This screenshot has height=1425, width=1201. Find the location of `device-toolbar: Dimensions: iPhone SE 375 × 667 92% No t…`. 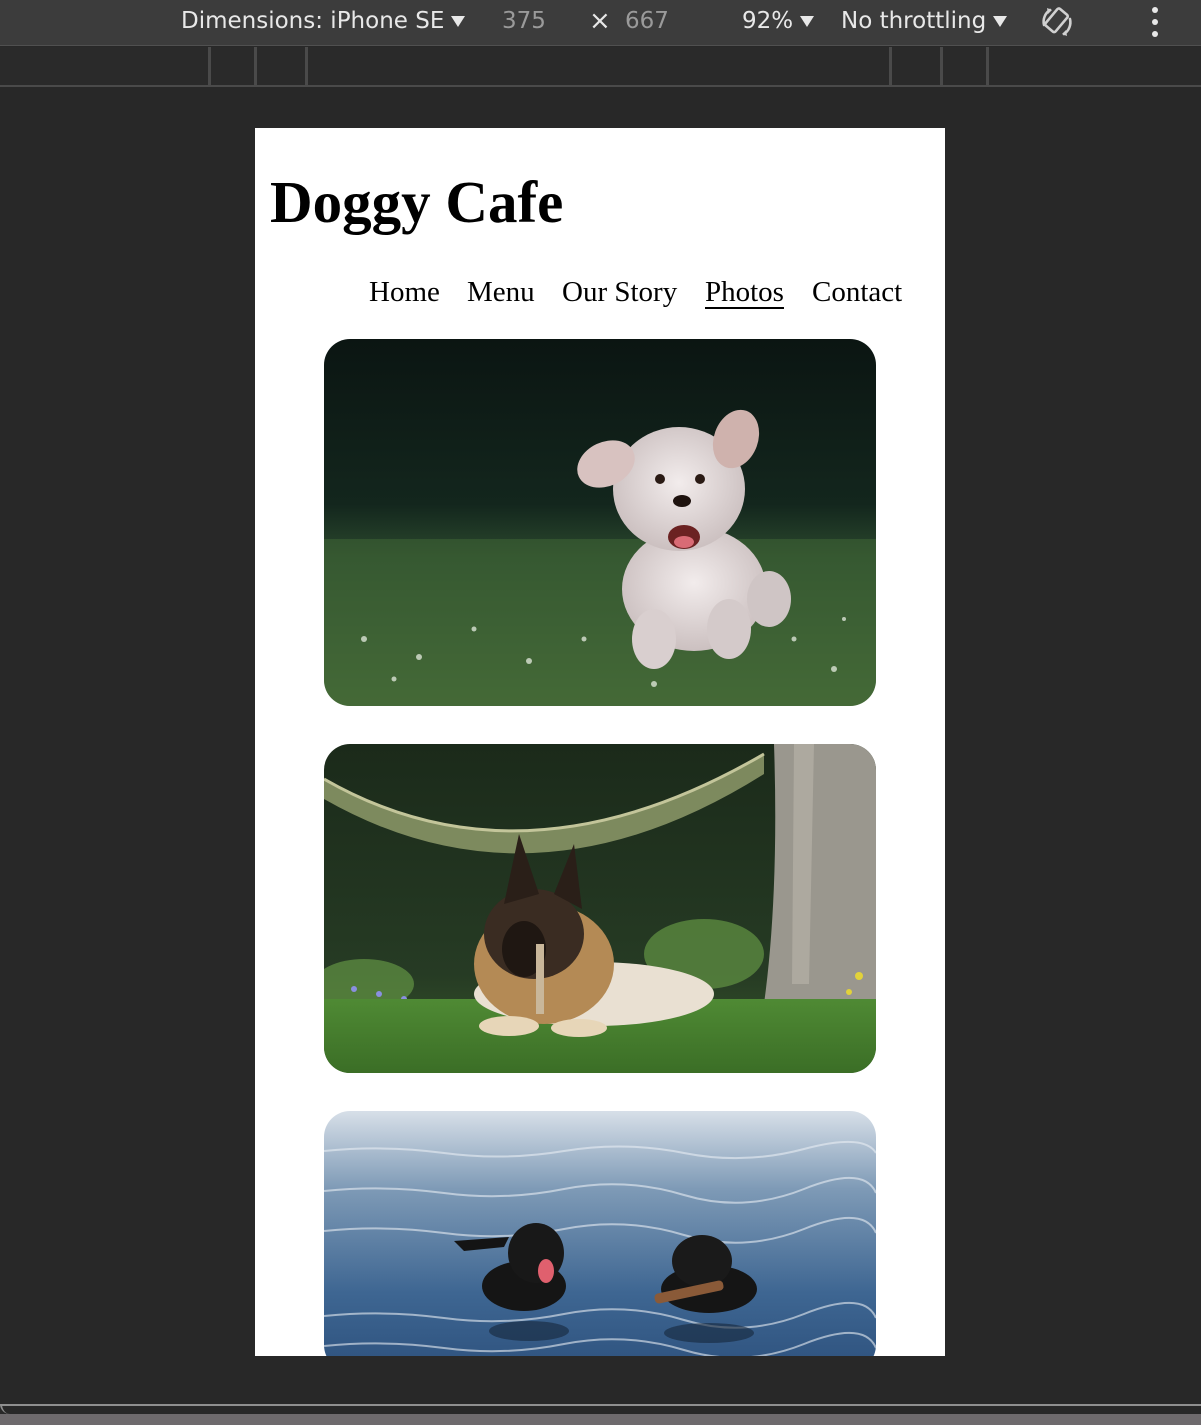

device-toolbar: Dimensions: iPhone SE 375 × 667 92% No t… is located at coordinates (600, 23).